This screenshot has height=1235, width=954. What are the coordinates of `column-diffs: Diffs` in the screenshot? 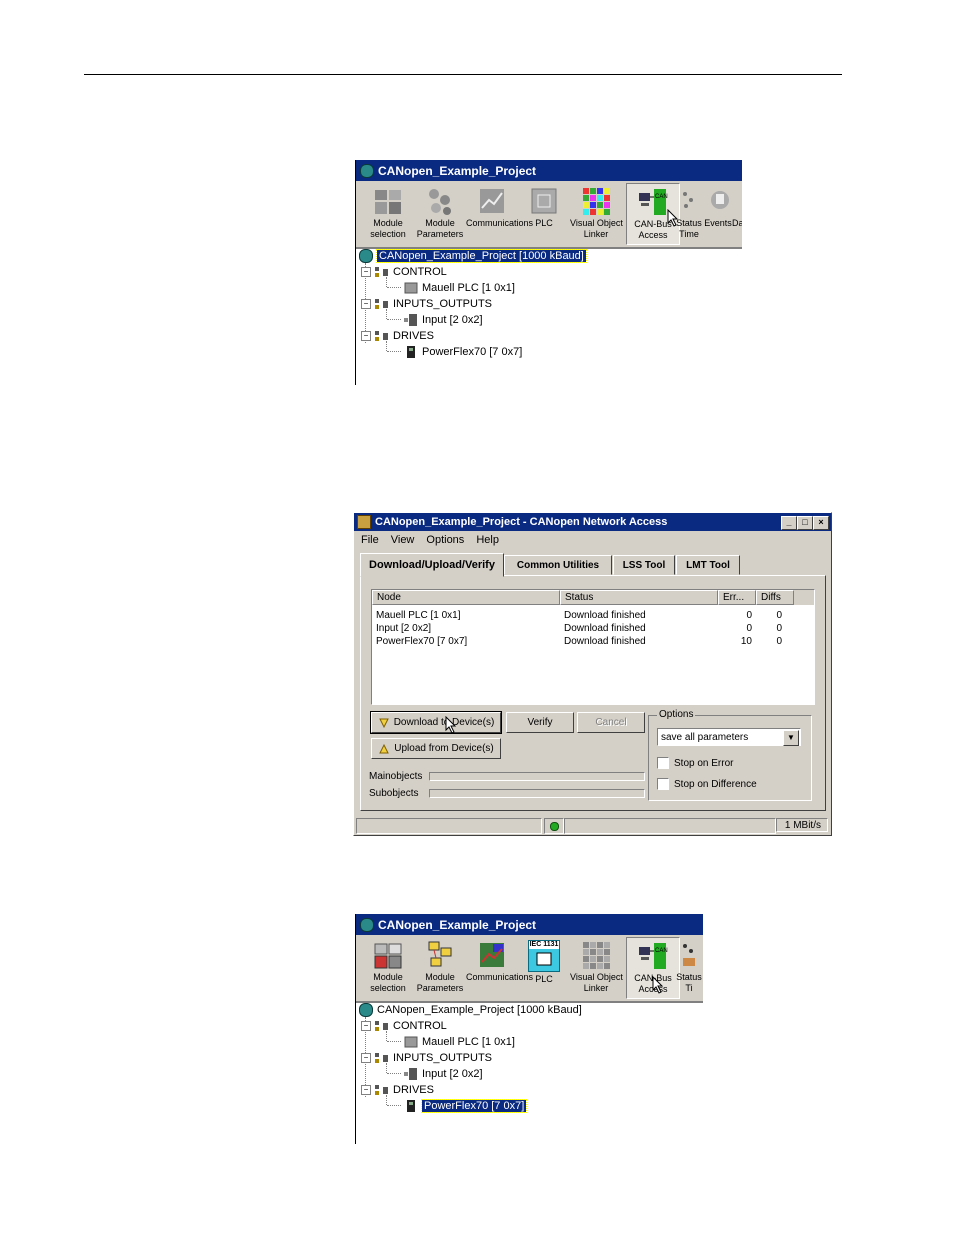 It's located at (775, 597).